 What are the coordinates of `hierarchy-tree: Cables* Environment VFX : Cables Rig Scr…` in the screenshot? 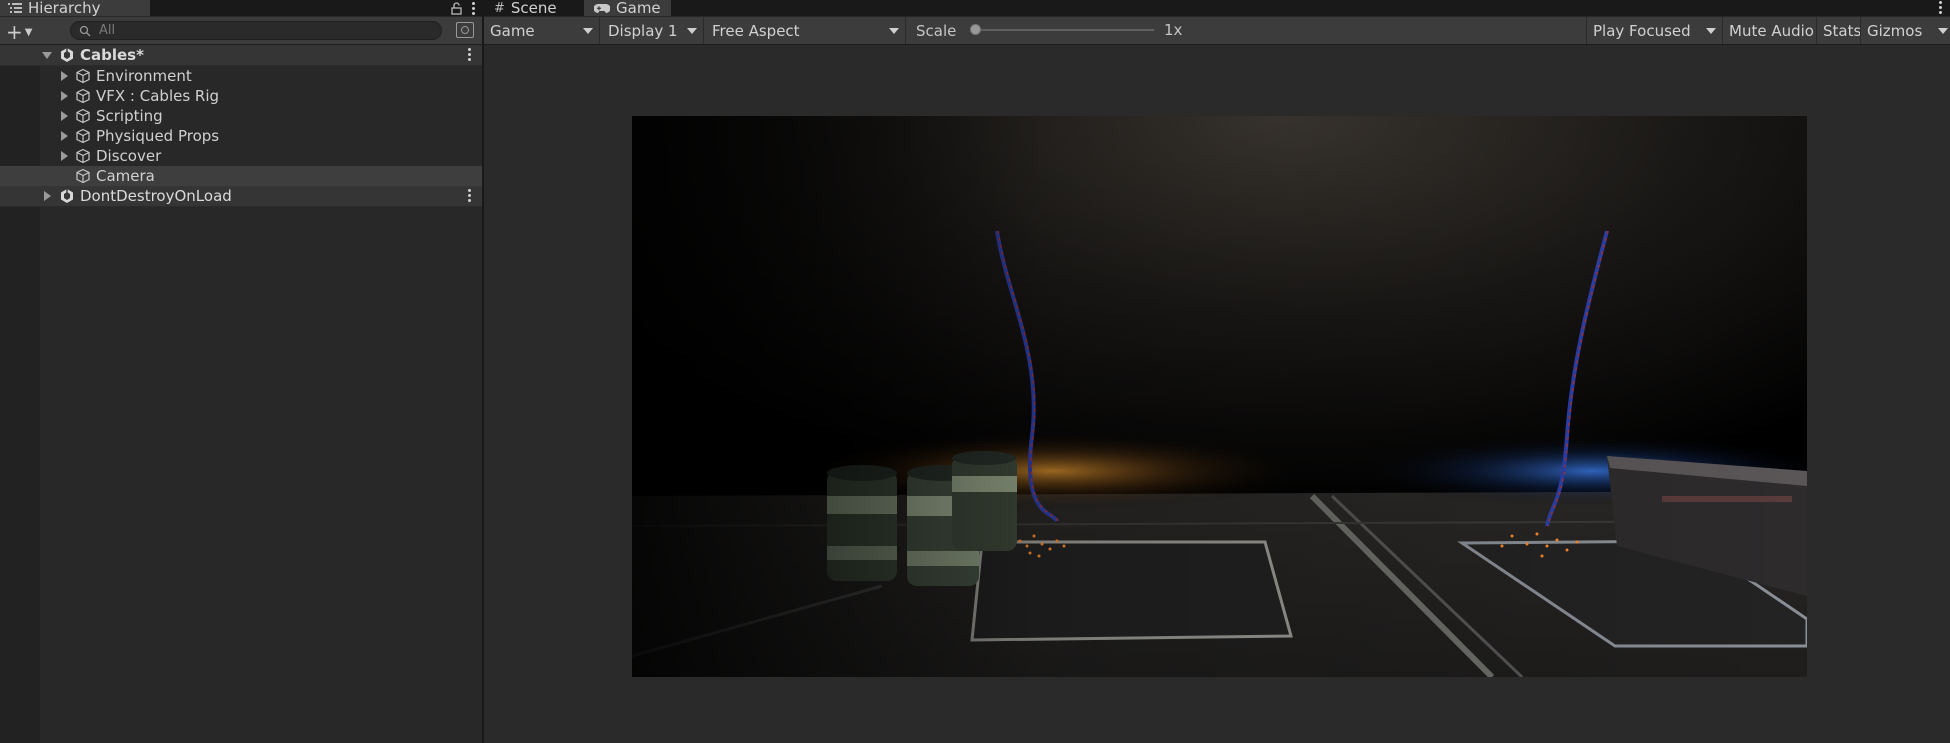 It's located at (241, 126).